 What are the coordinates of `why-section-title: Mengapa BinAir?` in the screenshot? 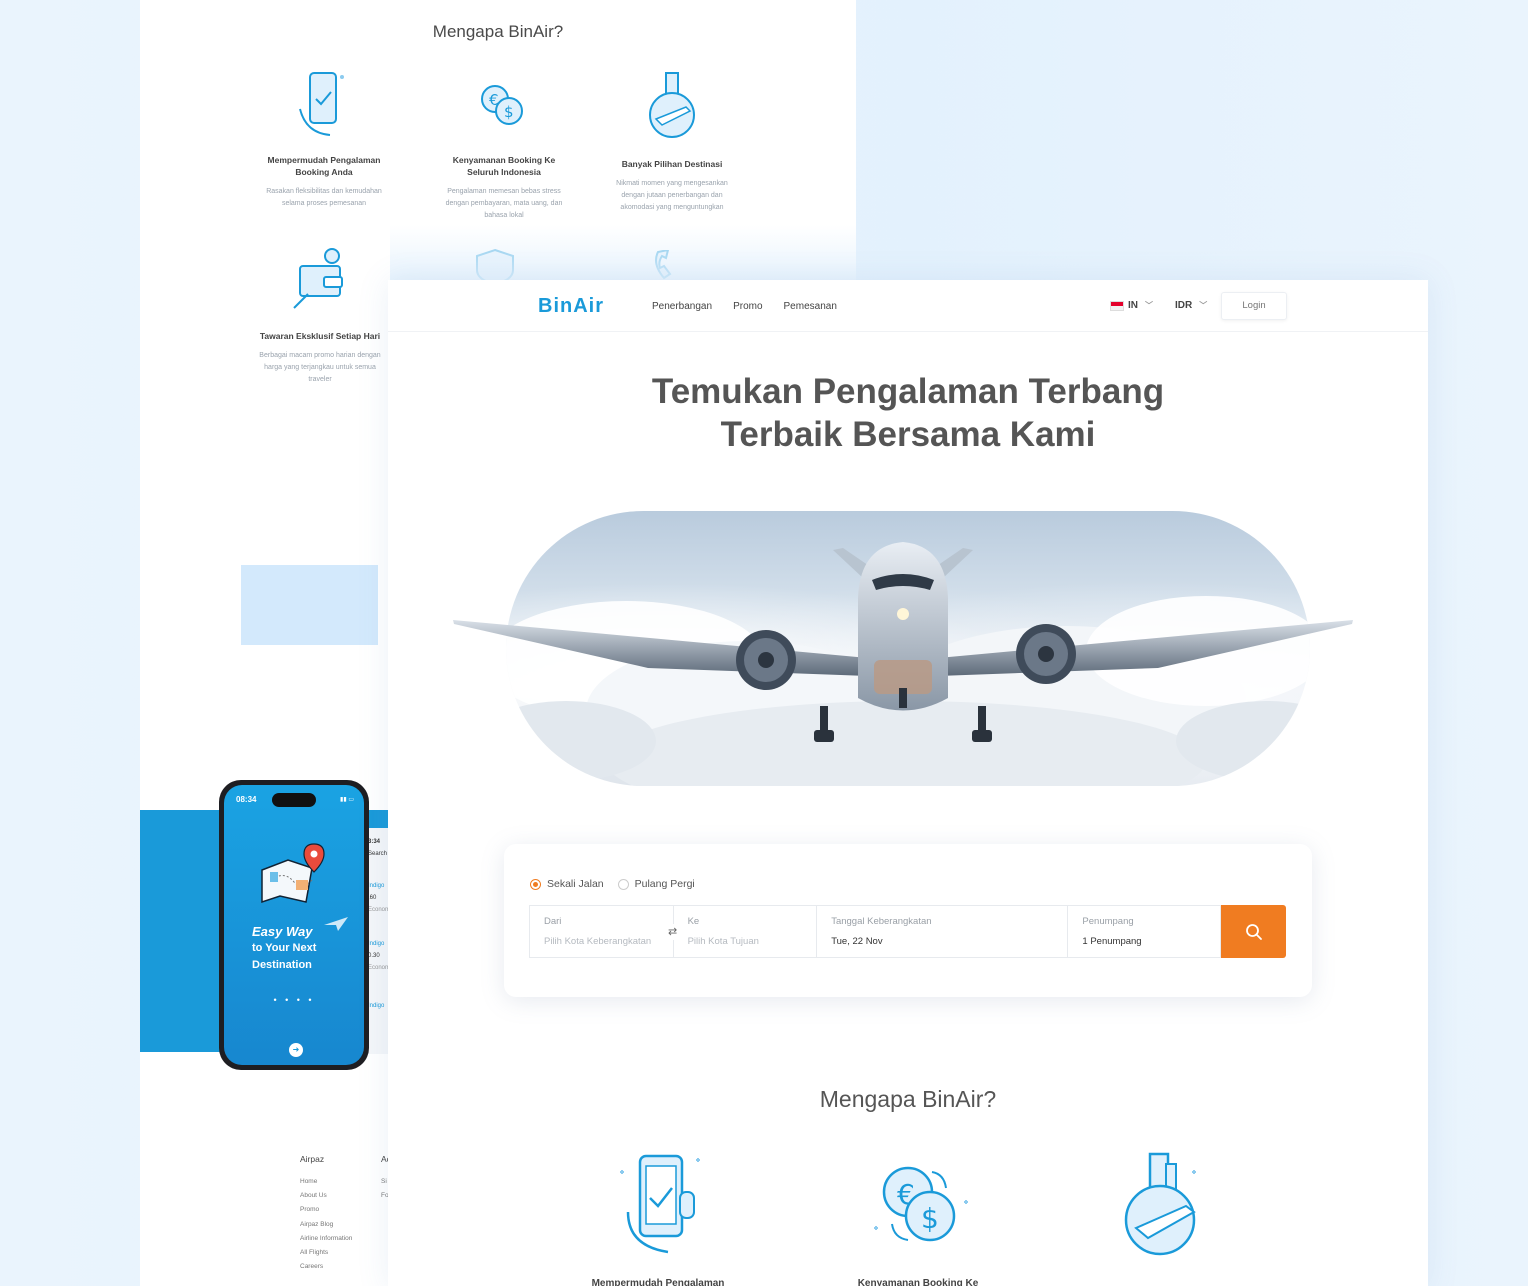 It's located at (908, 1099).